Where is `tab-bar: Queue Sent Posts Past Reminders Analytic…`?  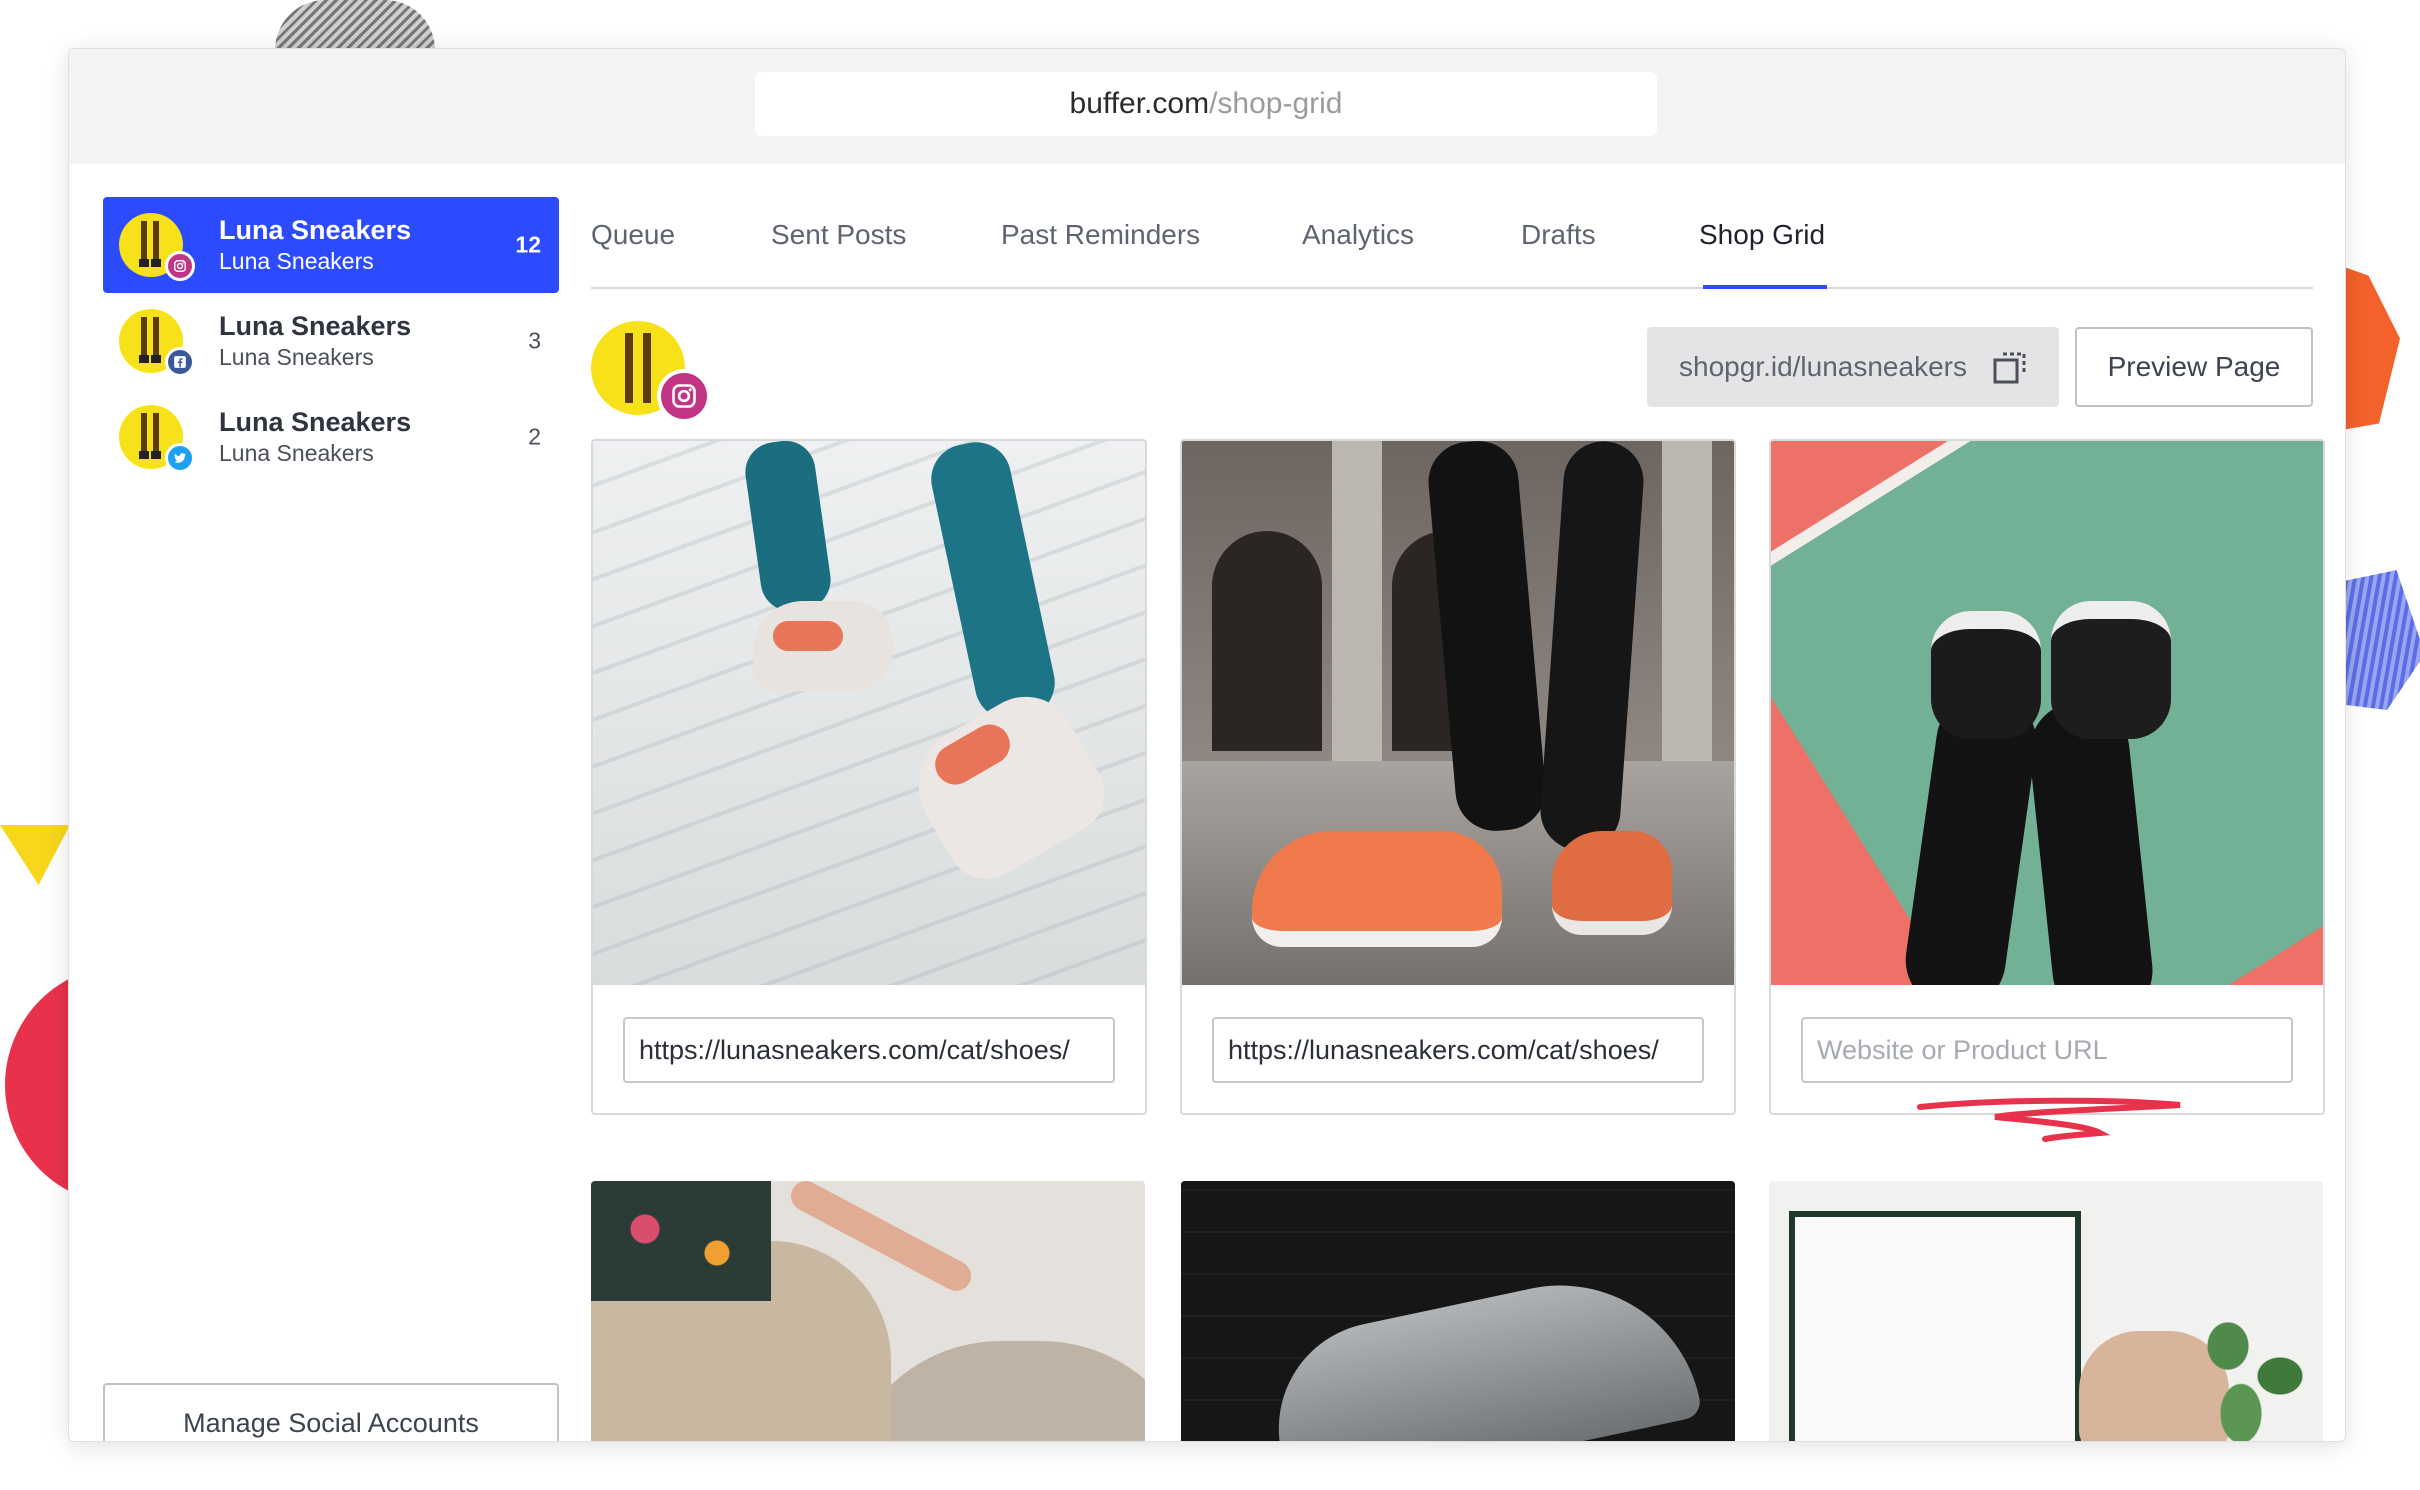 tab-bar: Queue Sent Posts Past Reminders Analytic… is located at coordinates (1452, 249).